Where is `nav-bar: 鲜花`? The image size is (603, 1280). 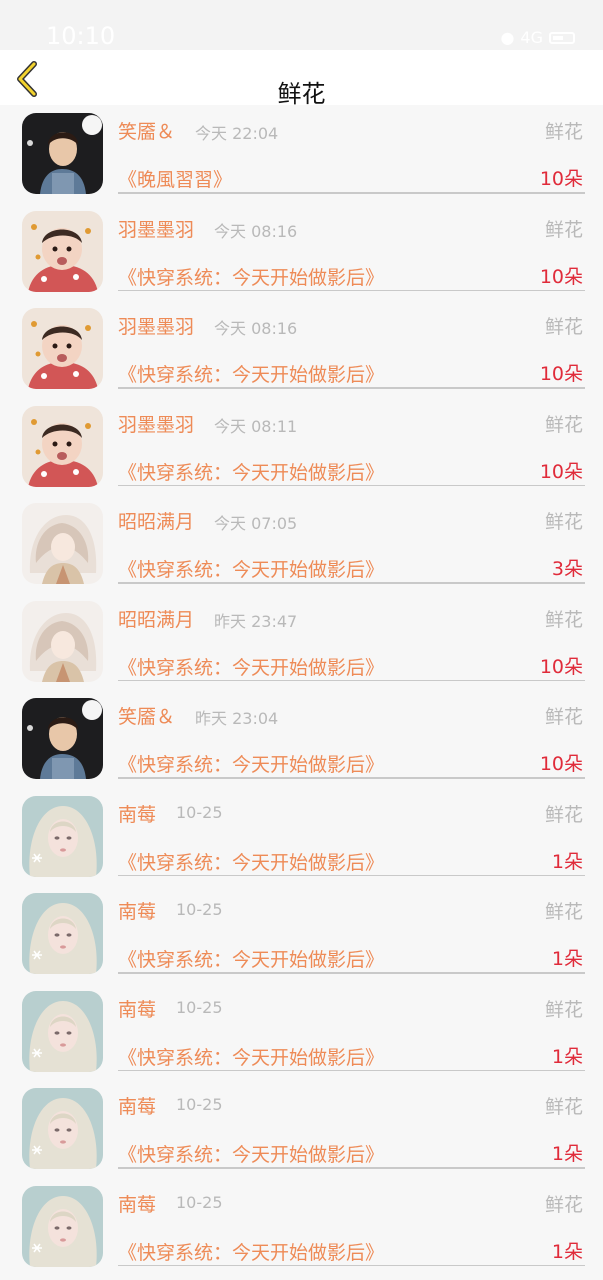 nav-bar: 鲜花 is located at coordinates (301, 79).